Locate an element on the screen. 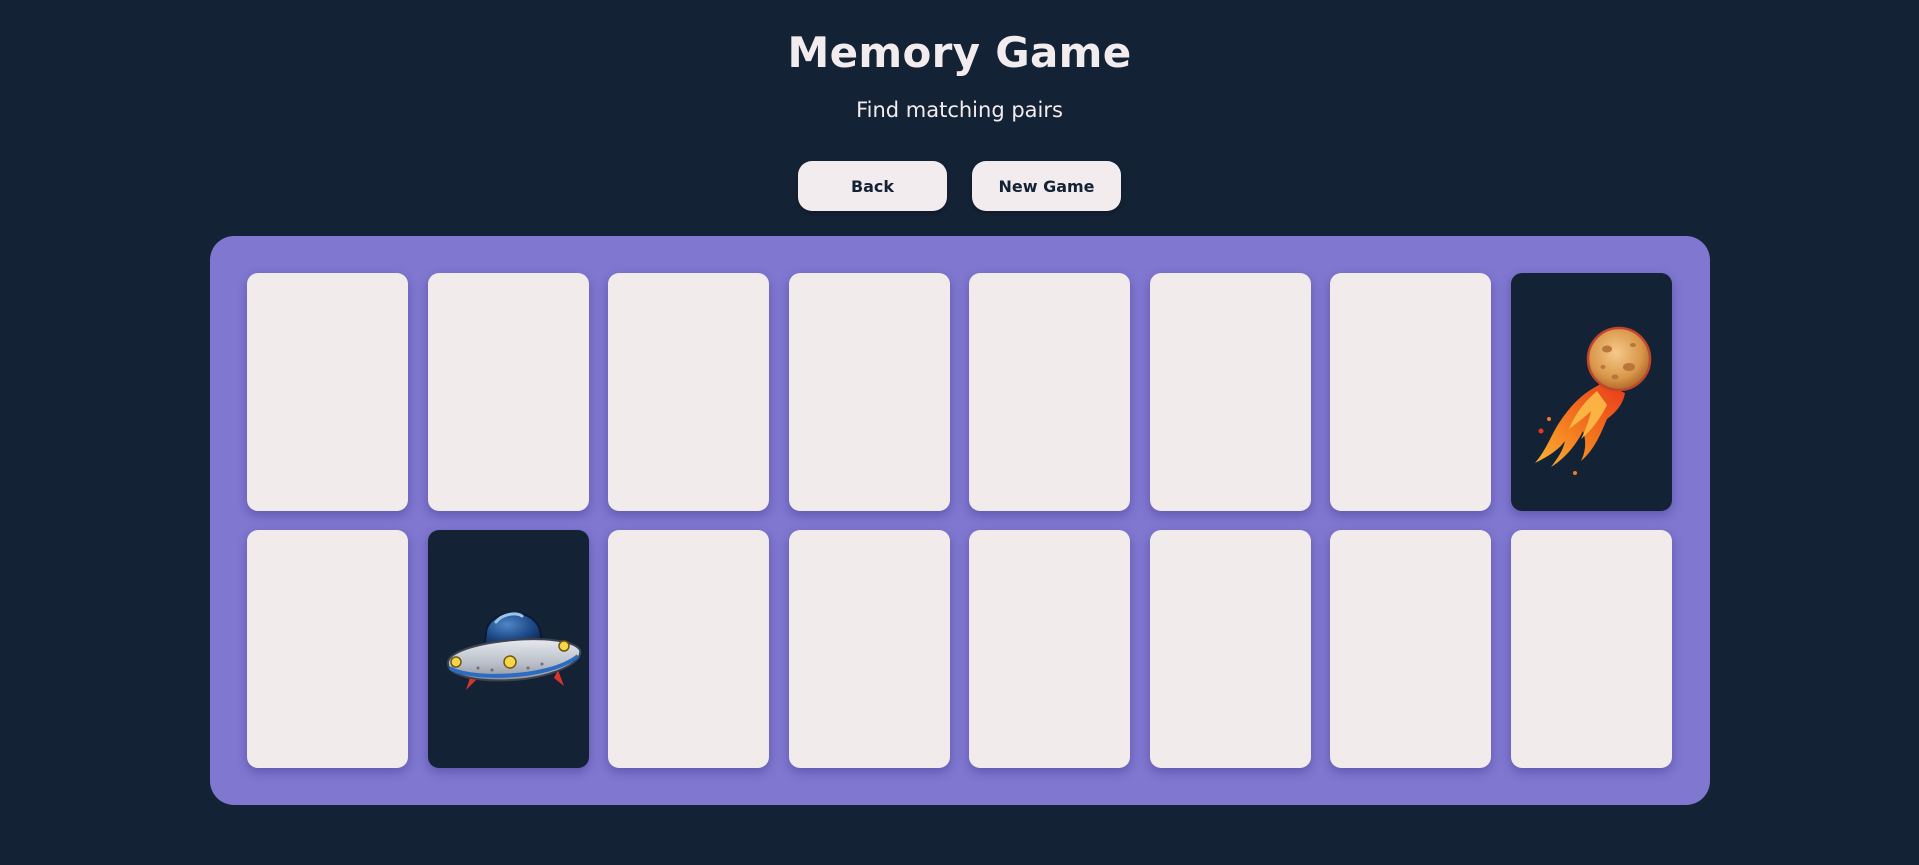 The height and width of the screenshot is (865, 1919). page-title: Memory Game is located at coordinates (959, 52).